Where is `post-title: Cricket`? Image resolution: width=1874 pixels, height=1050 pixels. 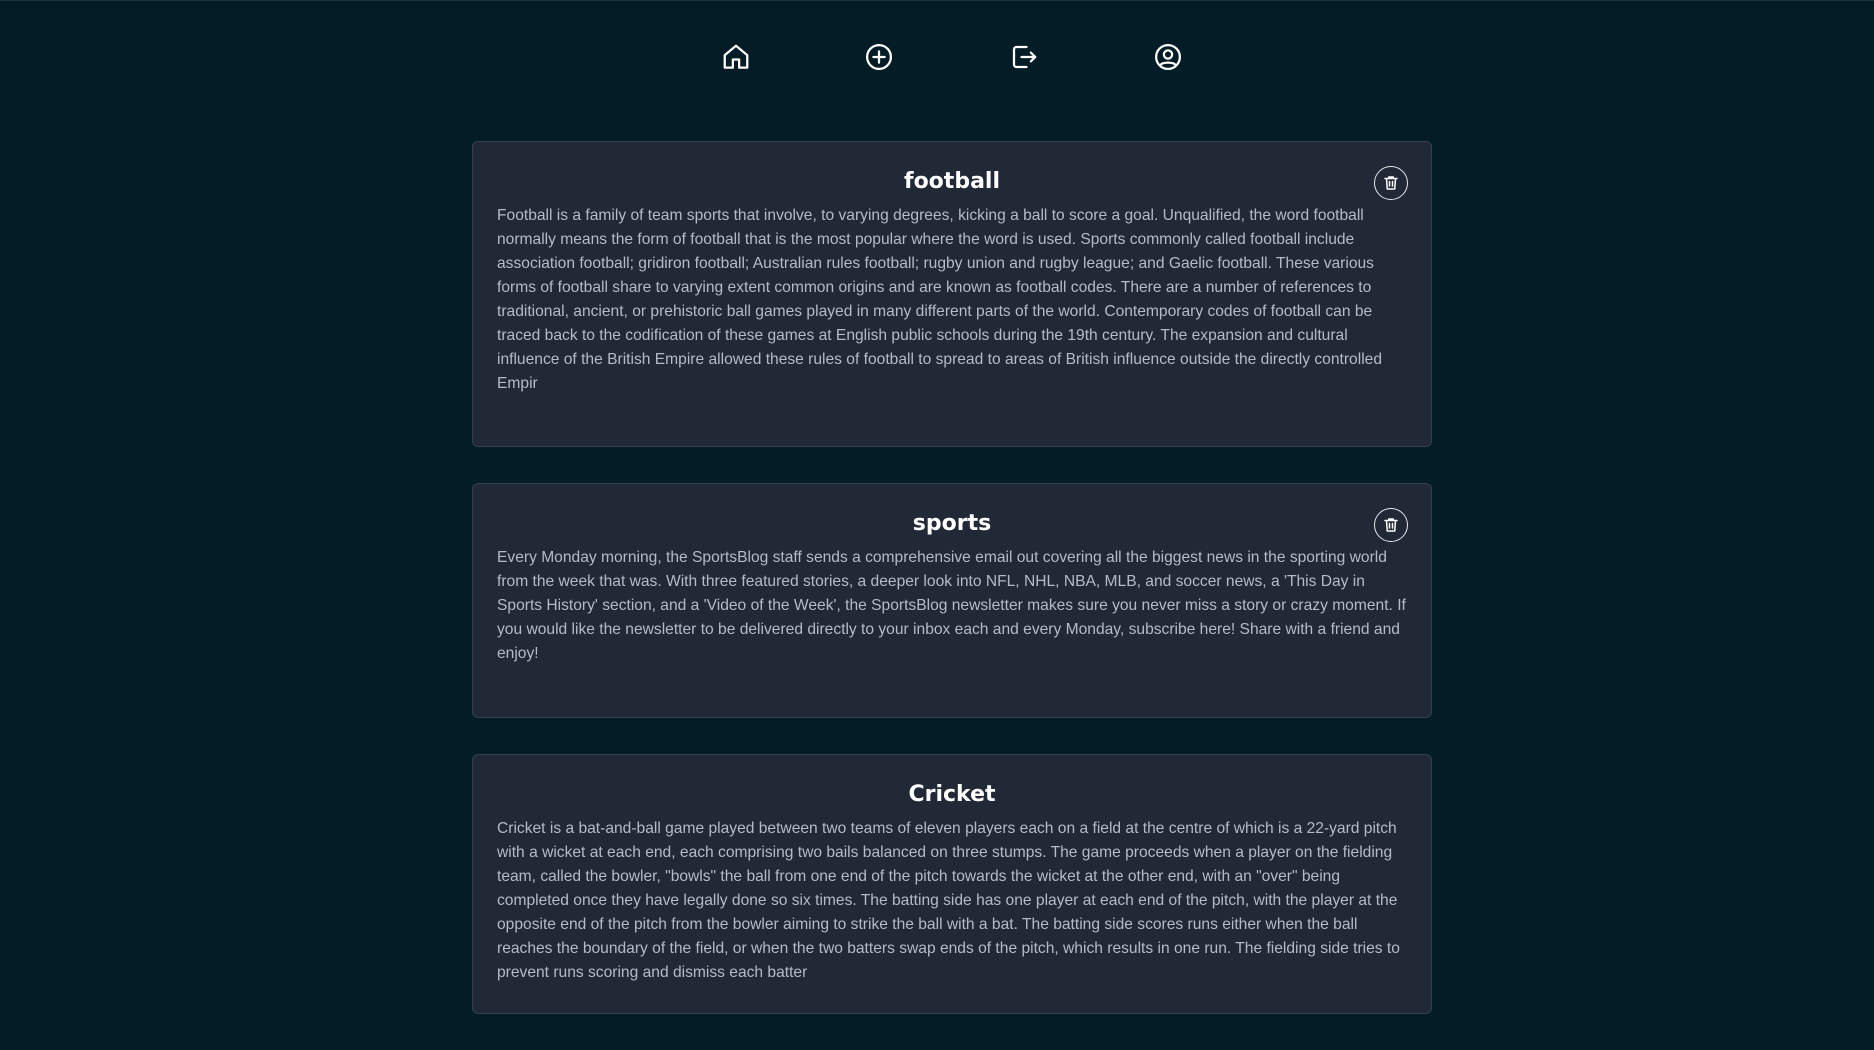 post-title: Cricket is located at coordinates (952, 794).